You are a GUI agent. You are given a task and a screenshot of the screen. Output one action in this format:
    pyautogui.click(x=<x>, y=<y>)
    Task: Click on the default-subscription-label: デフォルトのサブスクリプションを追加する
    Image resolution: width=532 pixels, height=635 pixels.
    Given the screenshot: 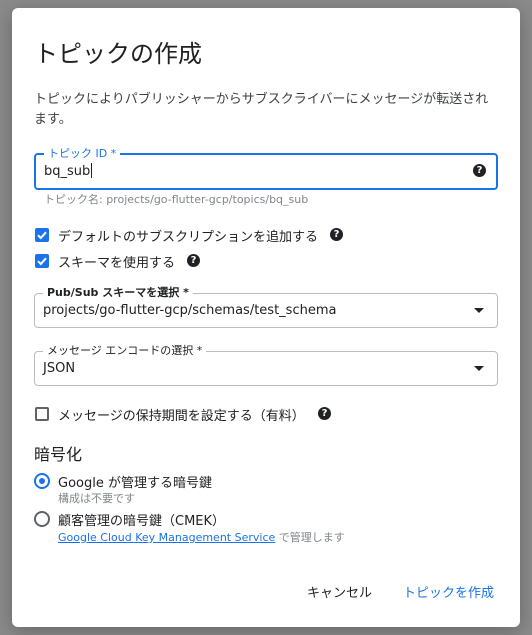 What is the action you would take?
    pyautogui.click(x=188, y=237)
    